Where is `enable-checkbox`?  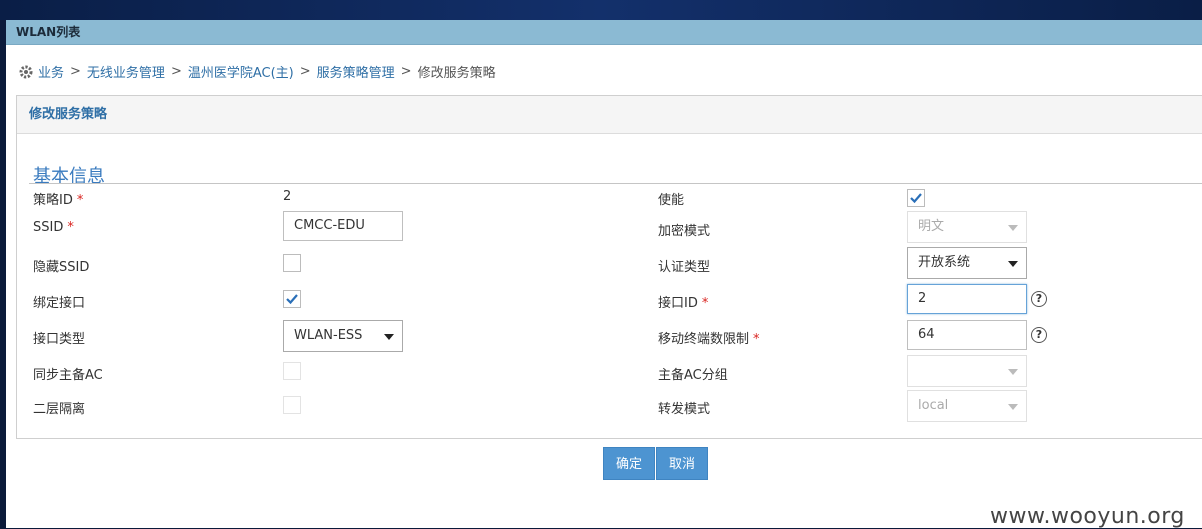
enable-checkbox is located at coordinates (916, 198).